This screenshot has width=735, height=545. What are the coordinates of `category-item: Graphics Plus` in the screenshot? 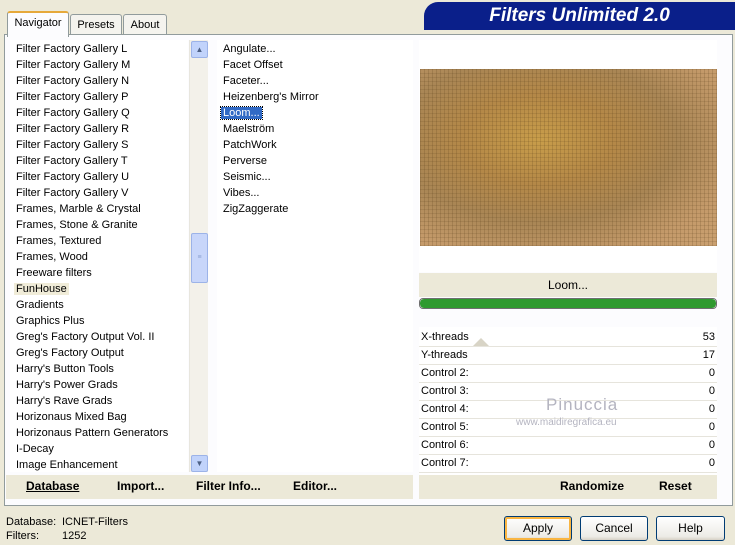 It's located at (99, 321).